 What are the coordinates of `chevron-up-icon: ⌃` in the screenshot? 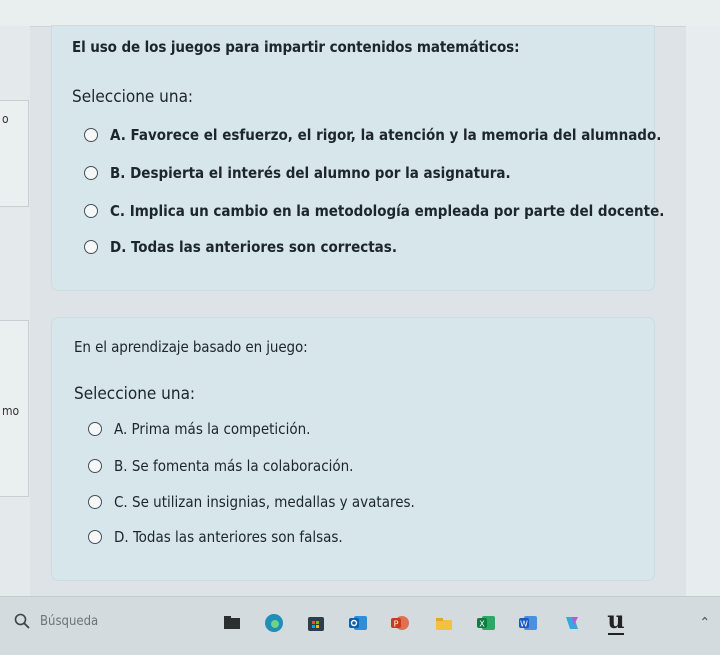 It's located at (704, 623).